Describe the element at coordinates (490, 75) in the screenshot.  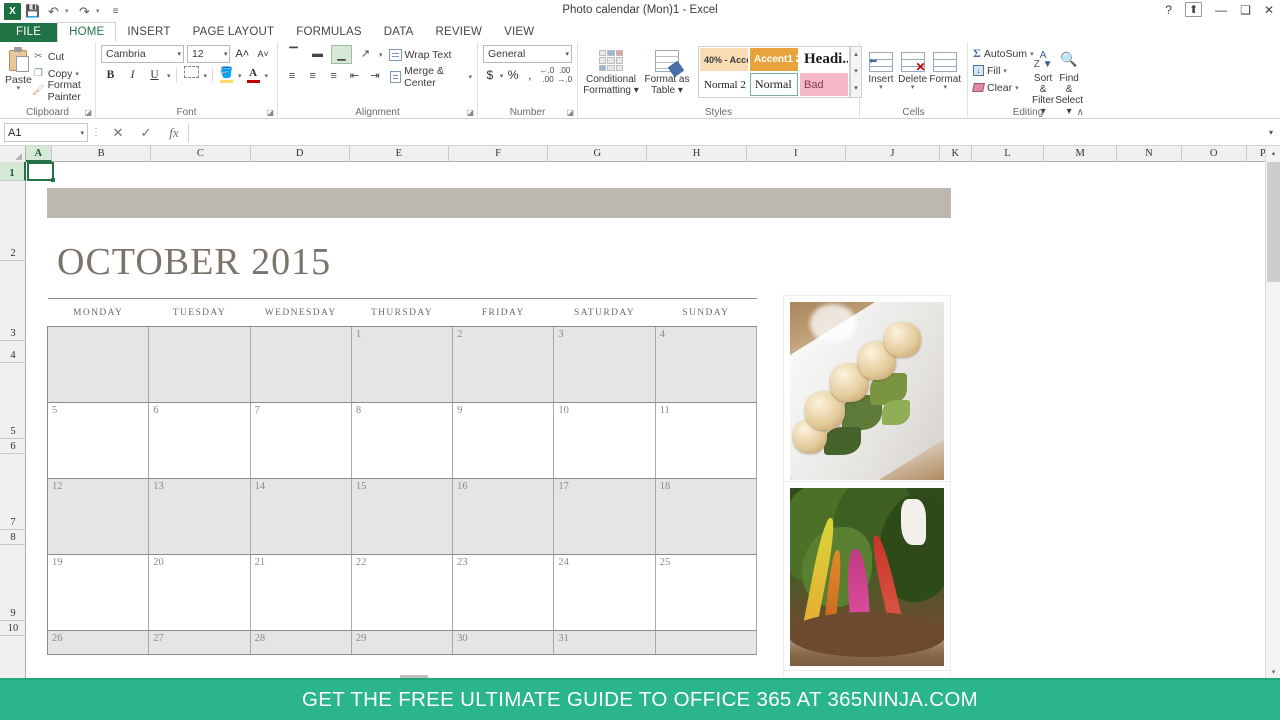
I see `accounting-format-icon: $` at that location.